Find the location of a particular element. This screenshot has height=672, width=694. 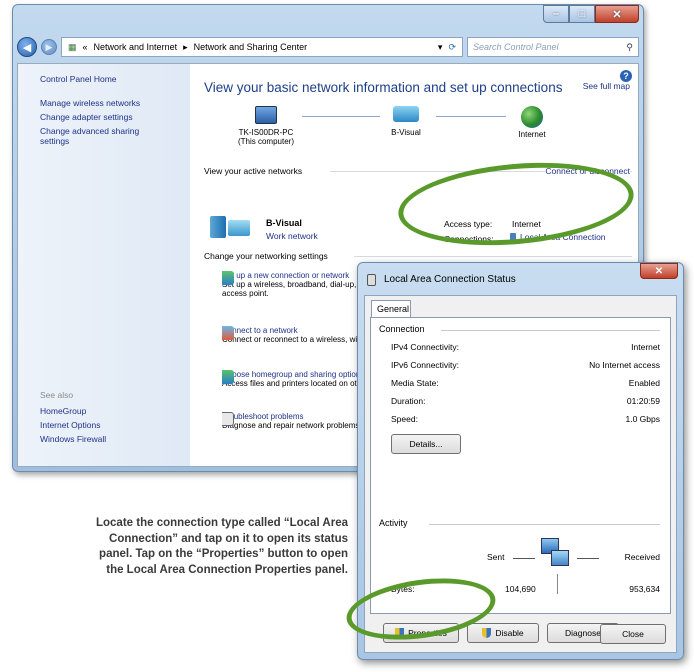

disable-label: Disable is located at coordinates (509, 633).